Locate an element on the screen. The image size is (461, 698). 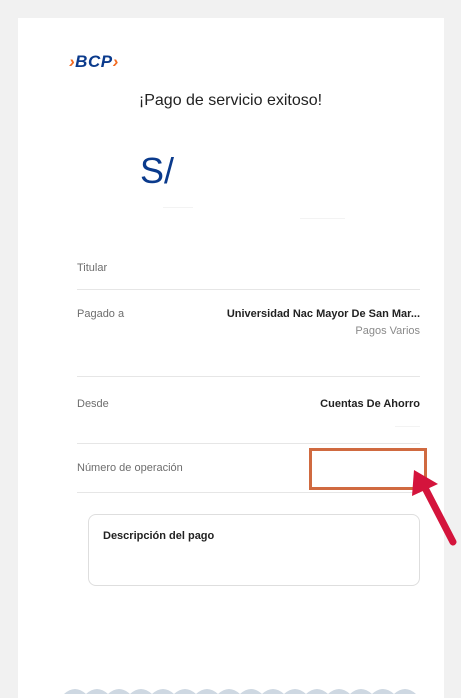
description-card: Descripción del pago is located at coordinates (254, 550).